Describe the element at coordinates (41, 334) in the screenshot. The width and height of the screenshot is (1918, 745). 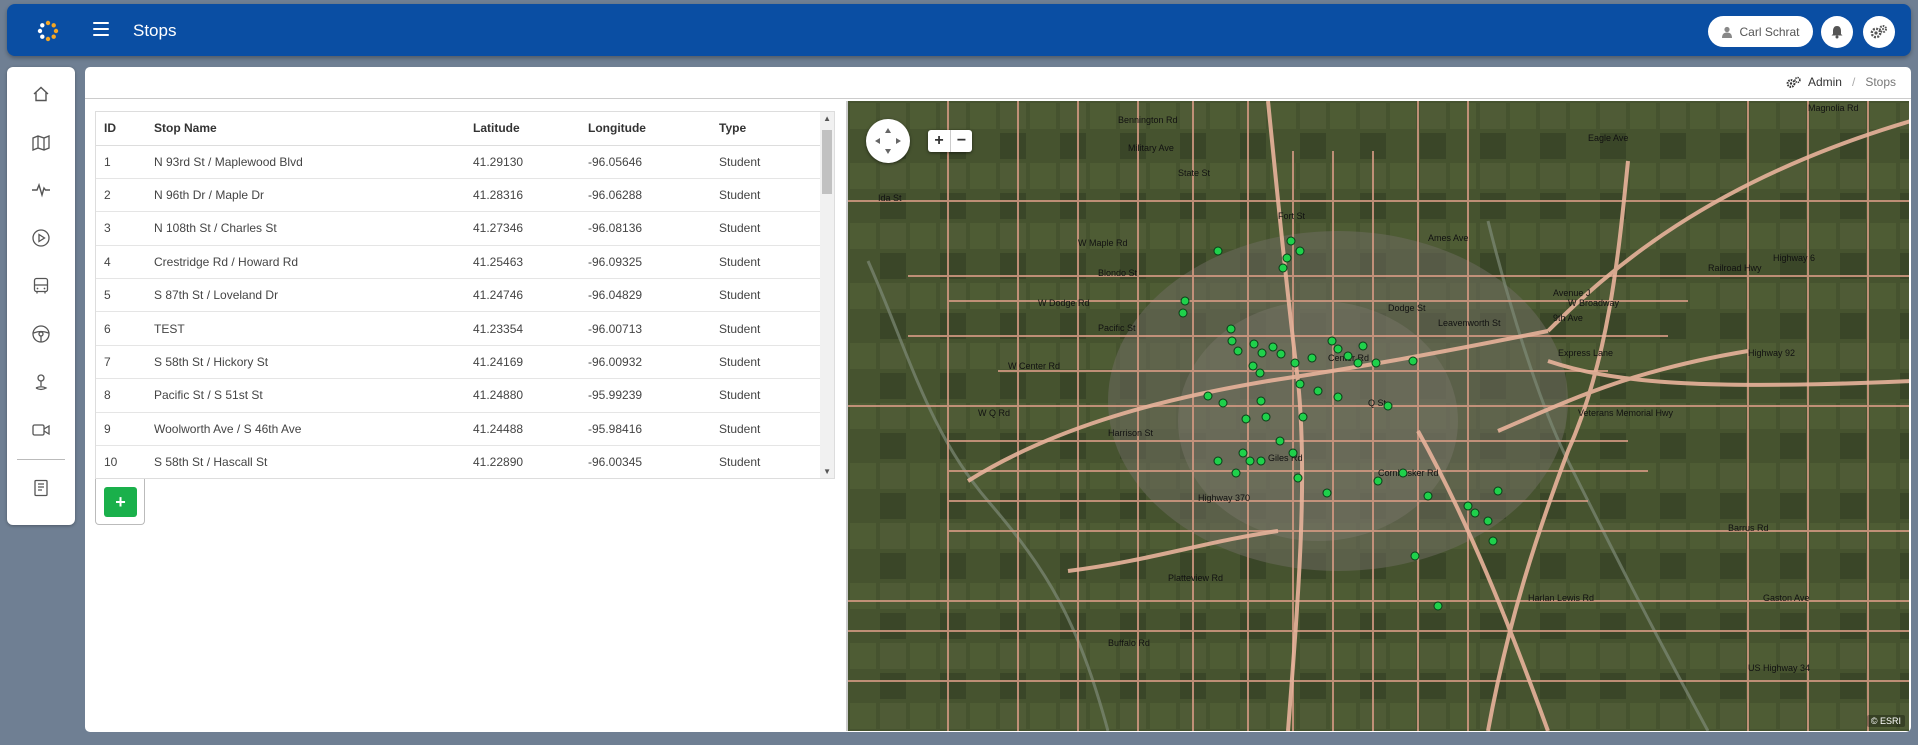
I see `steering-wheel-icon` at that location.